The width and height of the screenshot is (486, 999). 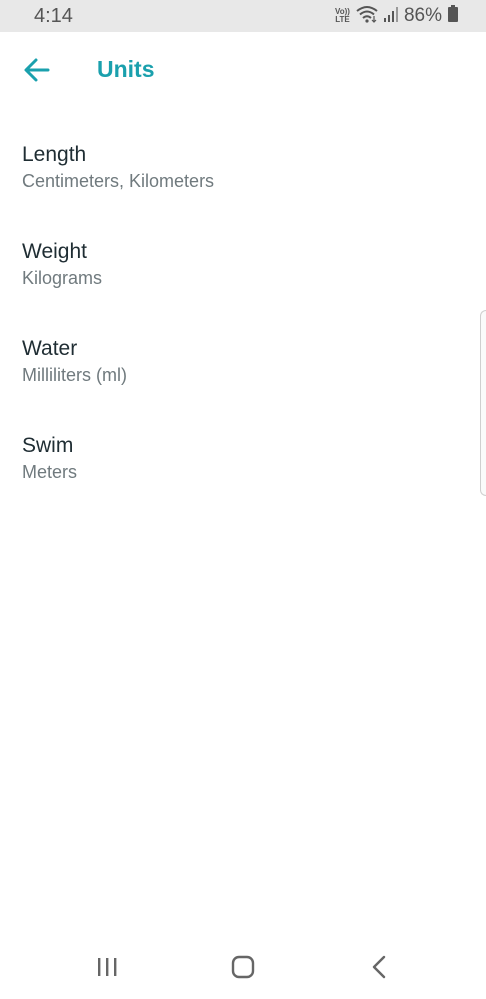 What do you see at coordinates (367, 16) in the screenshot?
I see `wifi-icon` at bounding box center [367, 16].